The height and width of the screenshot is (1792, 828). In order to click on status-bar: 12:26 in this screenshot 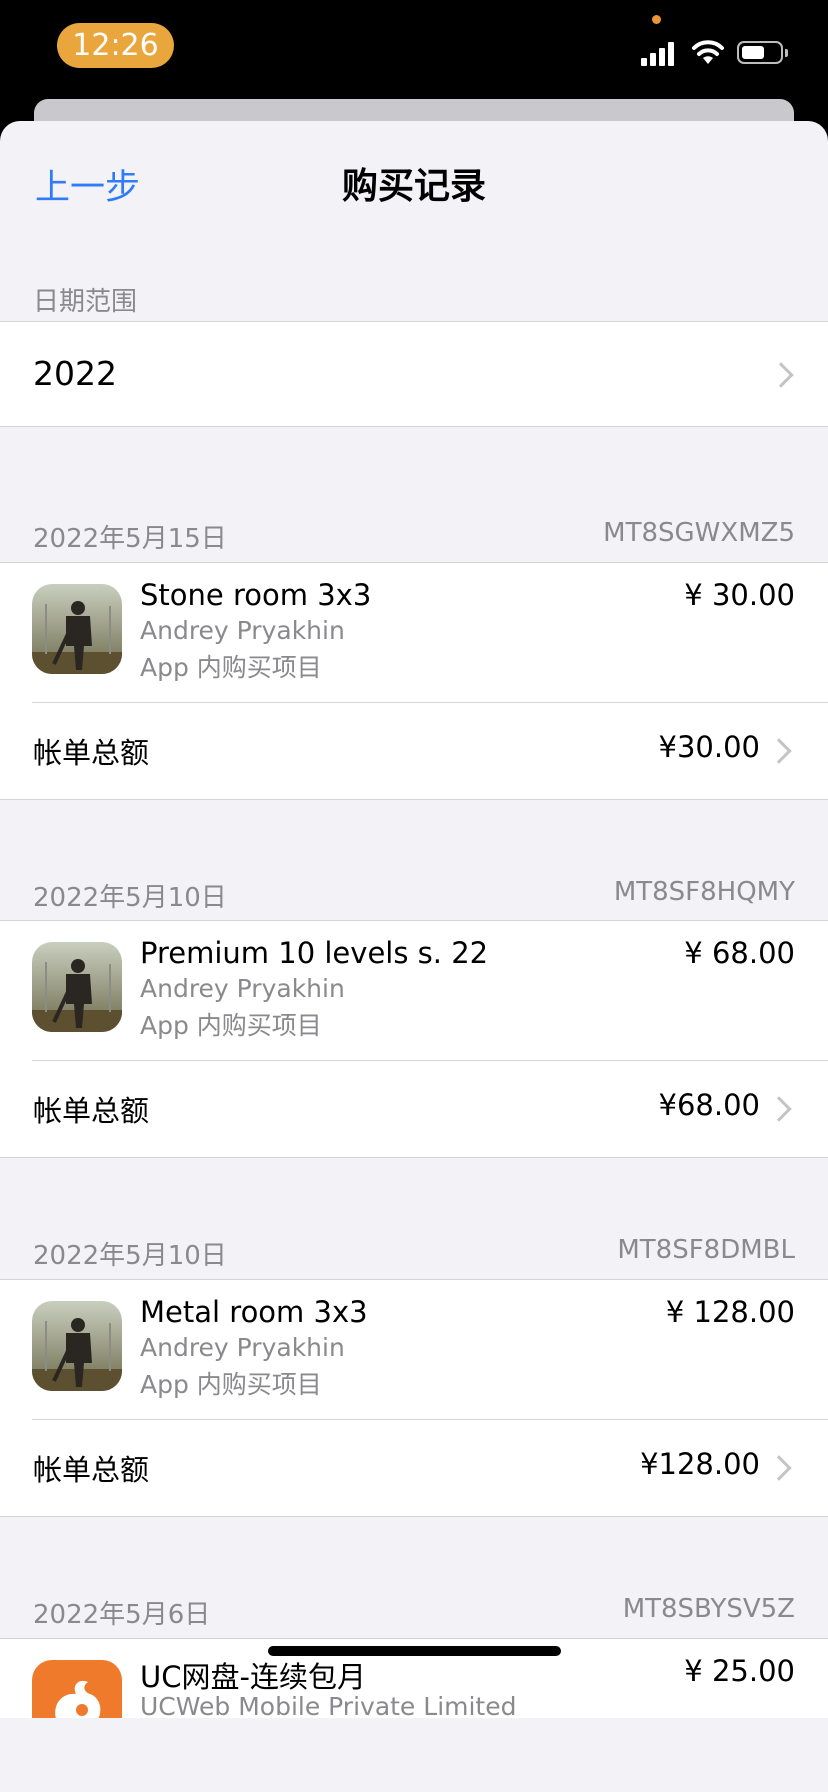, I will do `click(414, 50)`.